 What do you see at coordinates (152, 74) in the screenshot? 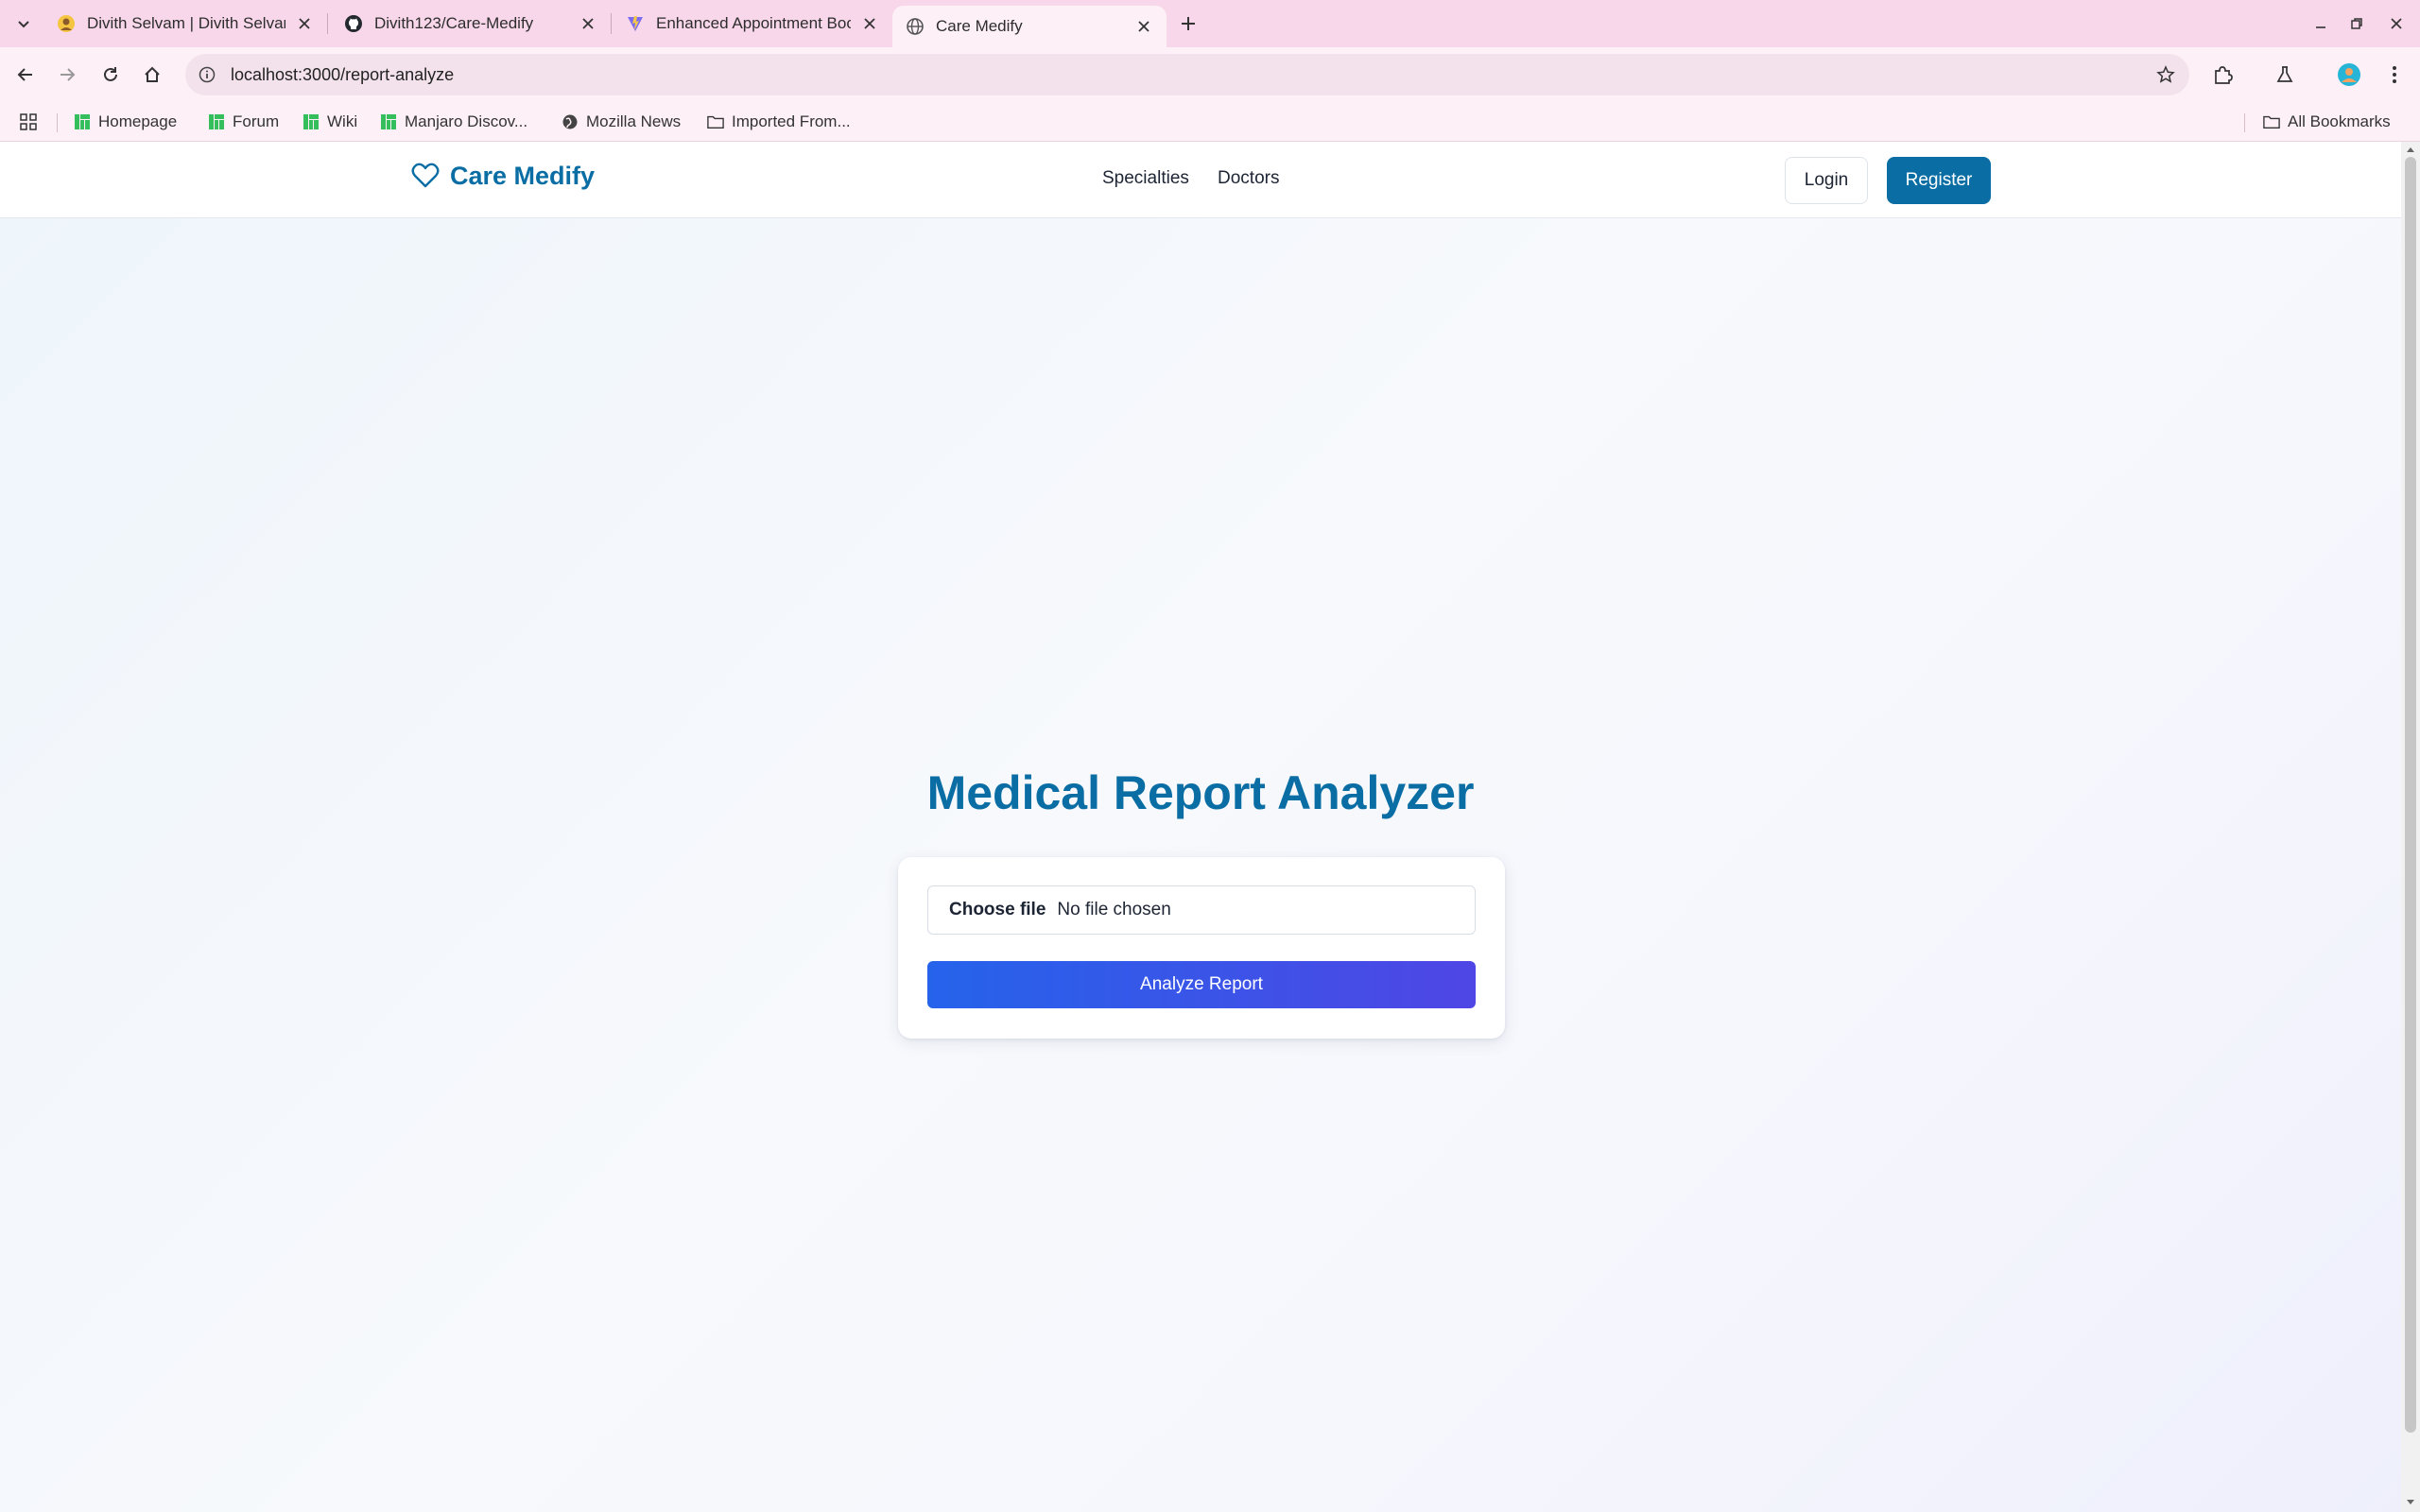
I see `home-icon` at bounding box center [152, 74].